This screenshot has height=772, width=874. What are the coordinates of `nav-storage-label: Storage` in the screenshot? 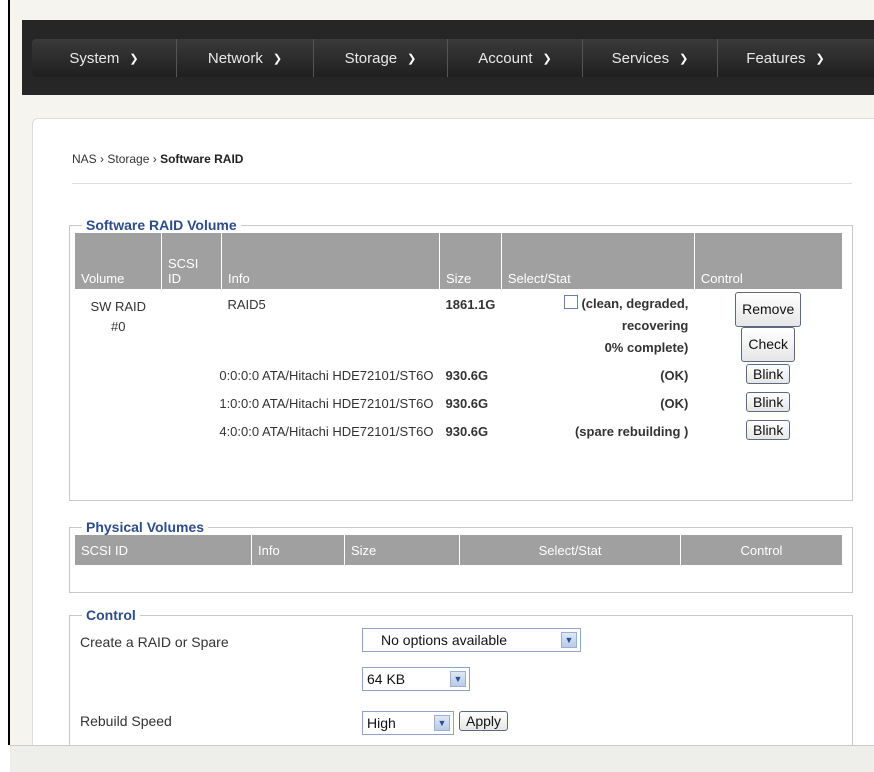 It's located at (371, 58).